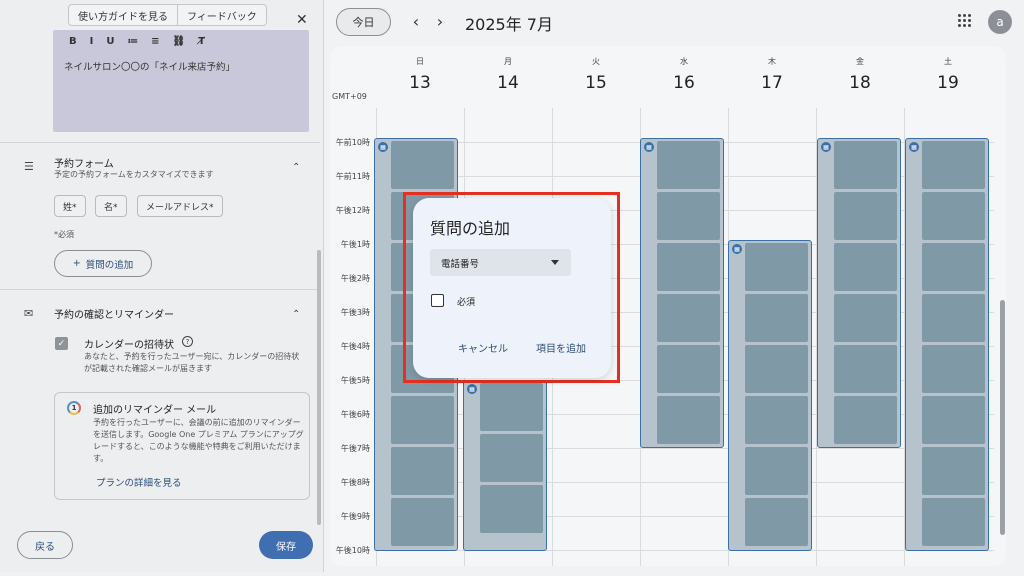 The height and width of the screenshot is (576, 1024). Describe the element at coordinates (440, 21) in the screenshot. I see `chevron-right-icon: ›` at that location.